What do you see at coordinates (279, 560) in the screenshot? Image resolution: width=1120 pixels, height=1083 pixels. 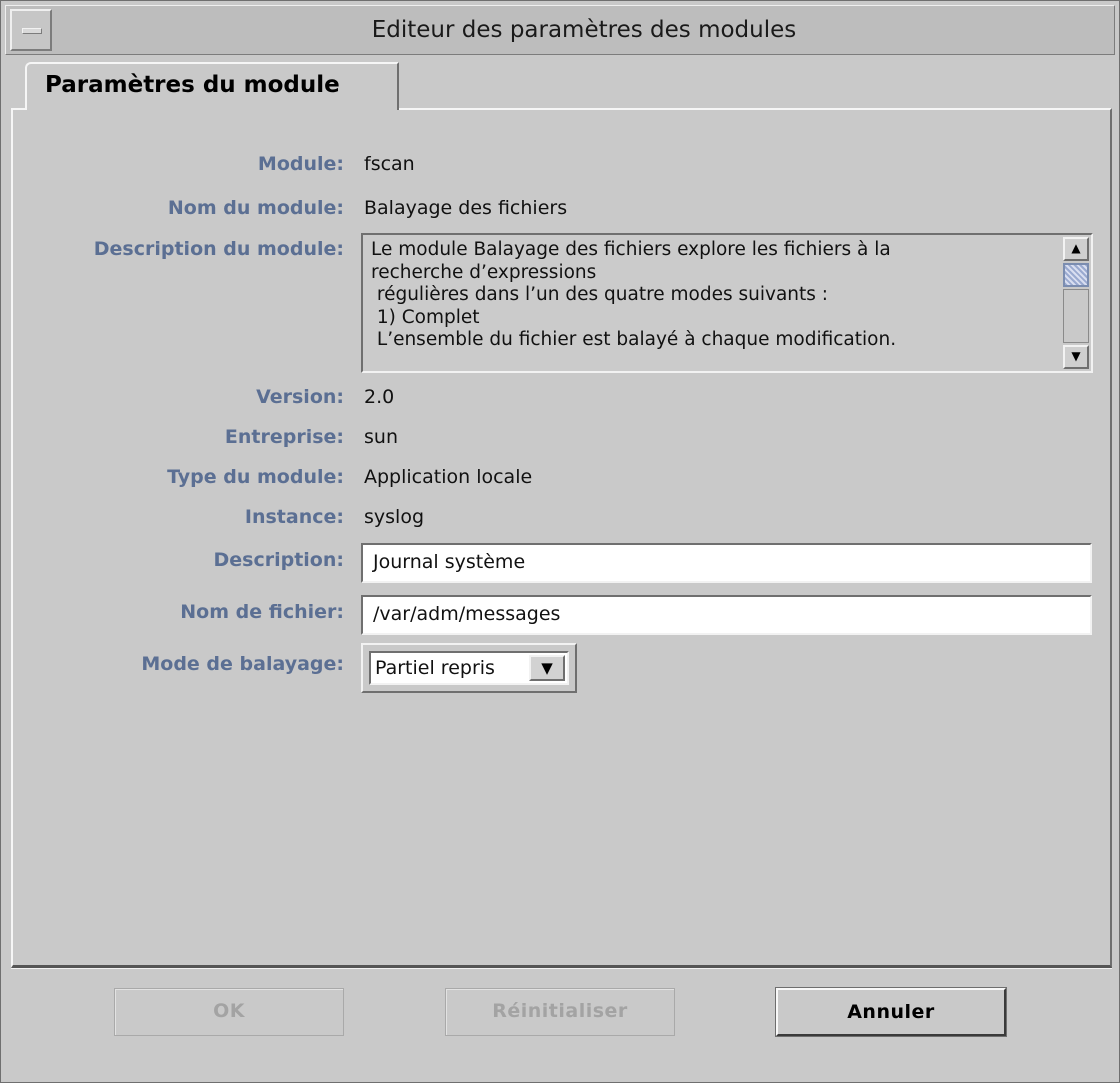 I see `description-label: Description:` at bounding box center [279, 560].